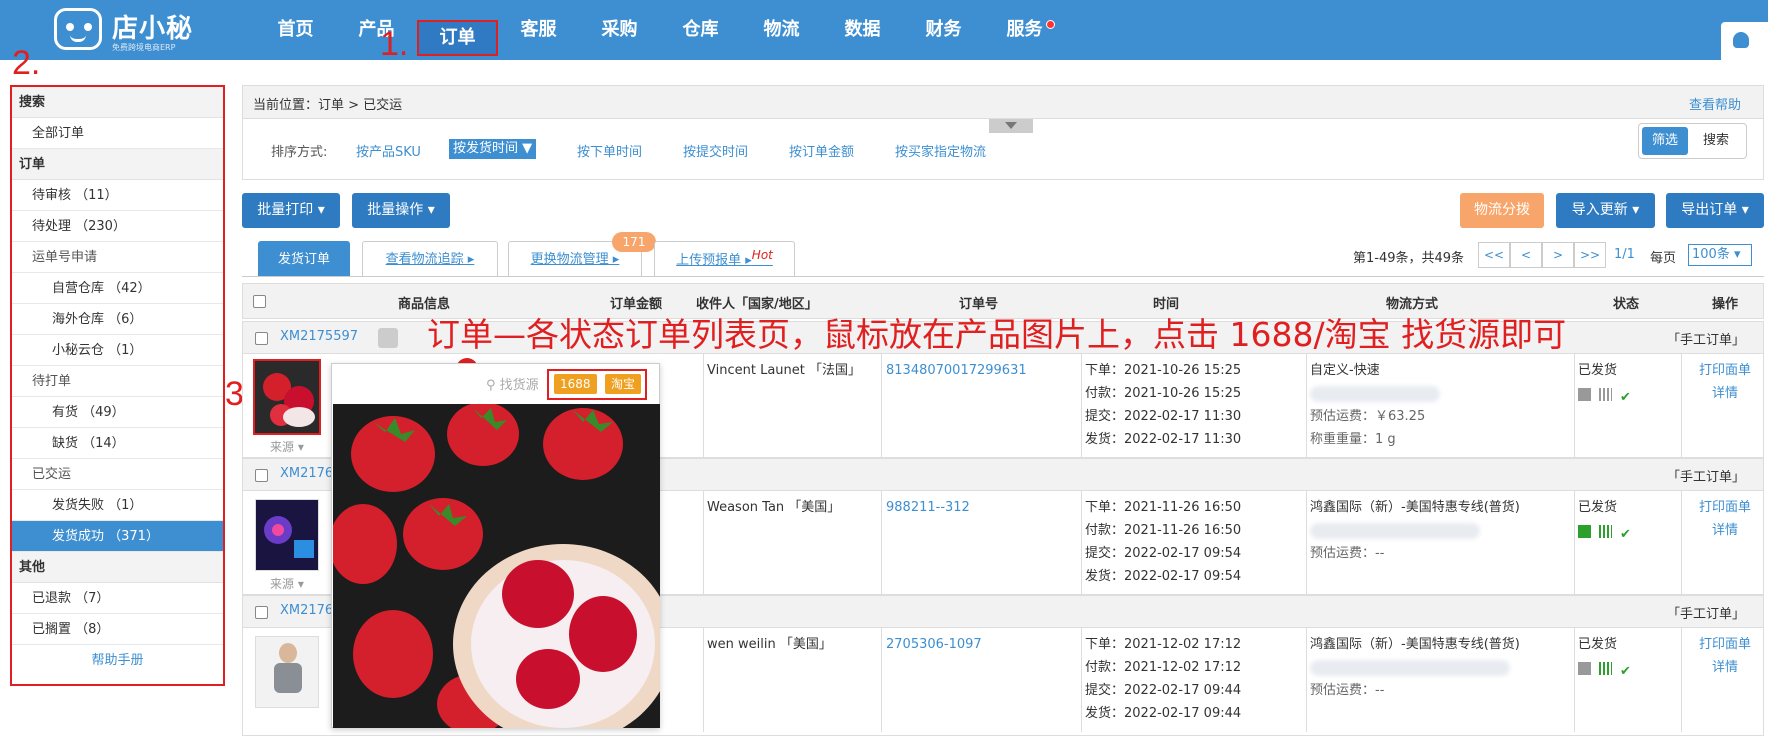 The width and height of the screenshot is (1768, 736). Describe the element at coordinates (360, 105) in the screenshot. I see `breadcrumb-path: 订单 > 已交运` at that location.